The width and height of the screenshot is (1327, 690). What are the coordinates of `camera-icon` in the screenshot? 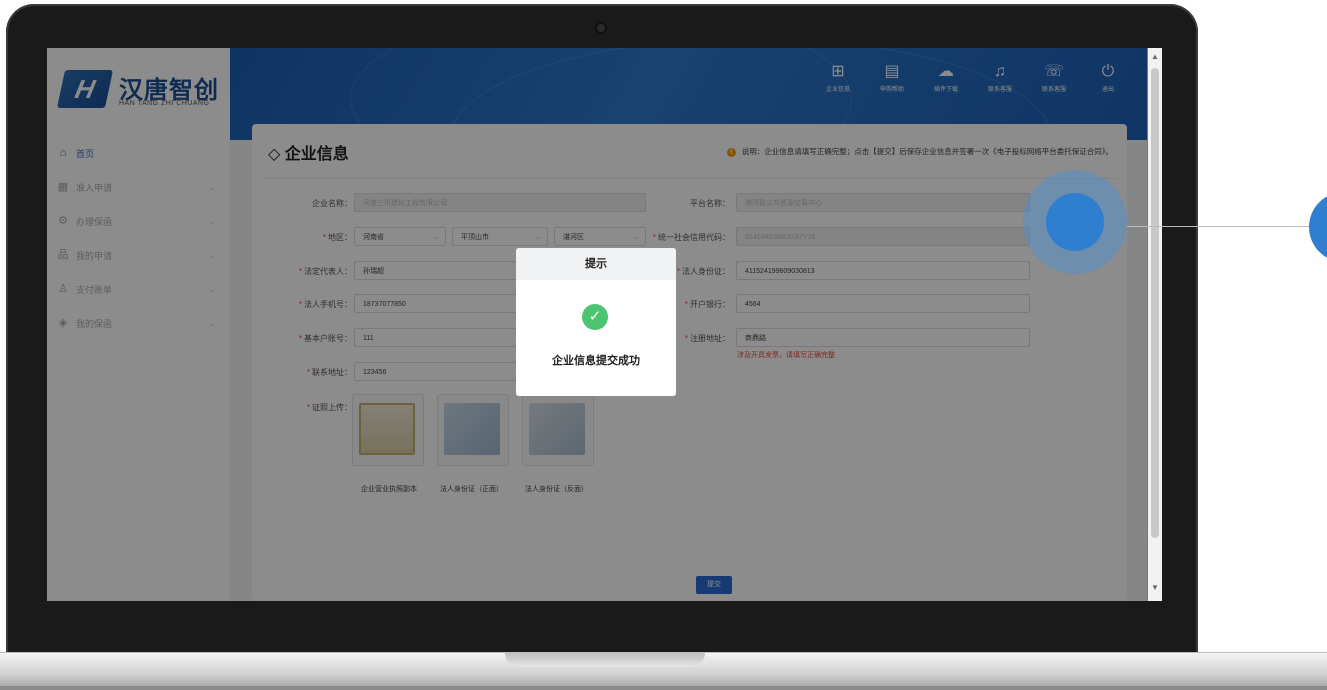 It's located at (601, 28).